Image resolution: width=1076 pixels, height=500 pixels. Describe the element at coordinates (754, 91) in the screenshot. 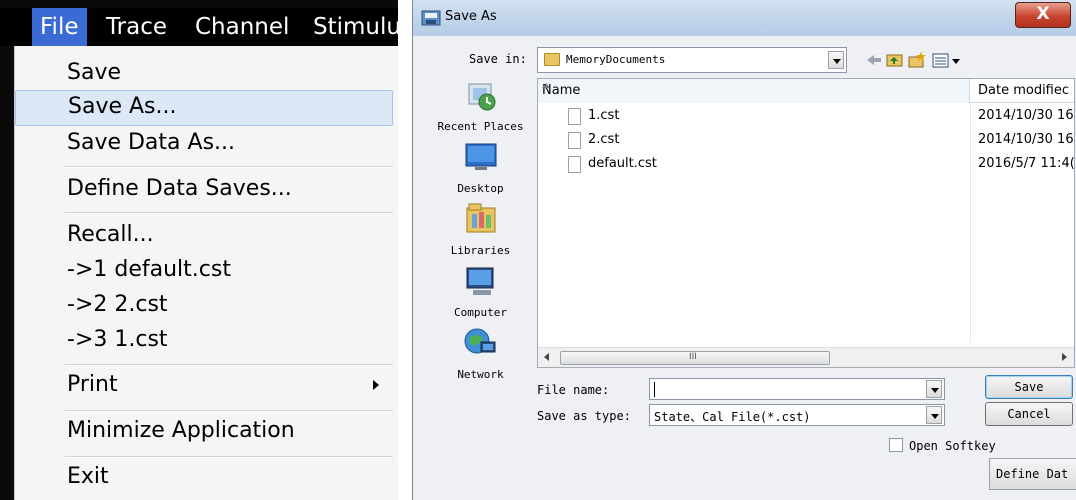

I see `column-header-name: Name` at that location.